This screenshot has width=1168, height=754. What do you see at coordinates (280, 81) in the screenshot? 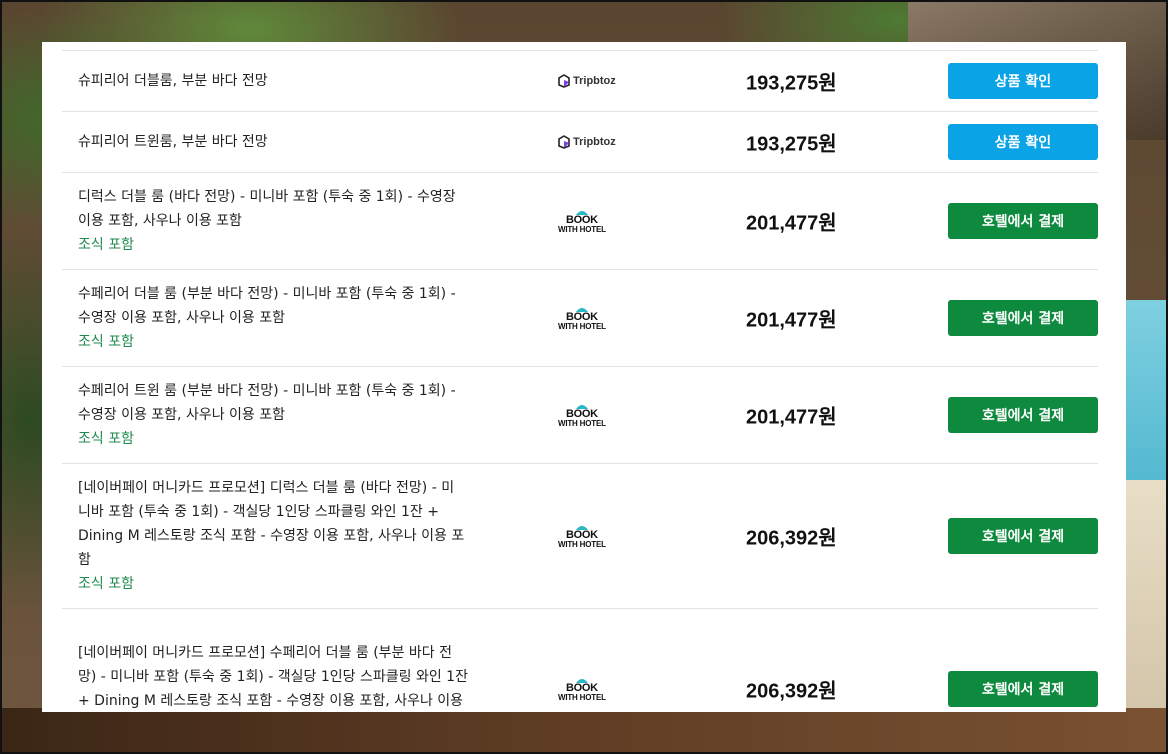
I see `room-name: 슈피리어 더블룸, 부분 바다 전망` at bounding box center [280, 81].